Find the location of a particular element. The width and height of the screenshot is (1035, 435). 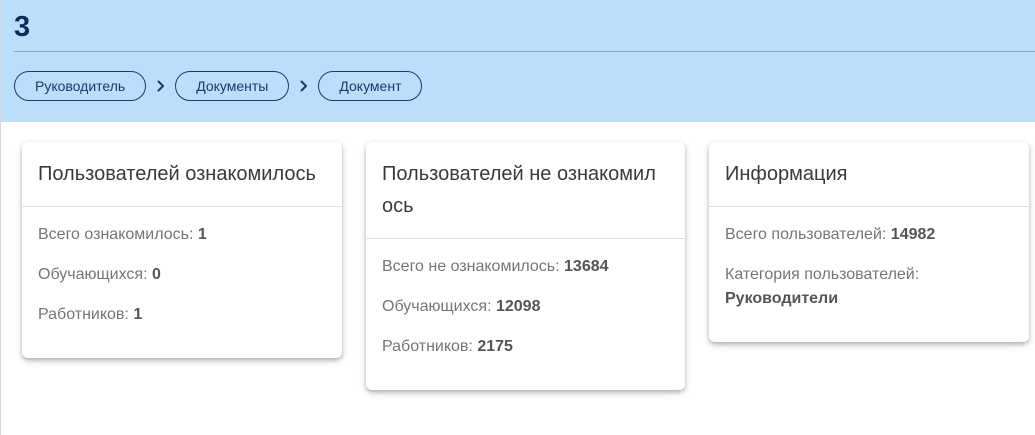

stat-label: Категория пользователей: is located at coordinates (822, 274).